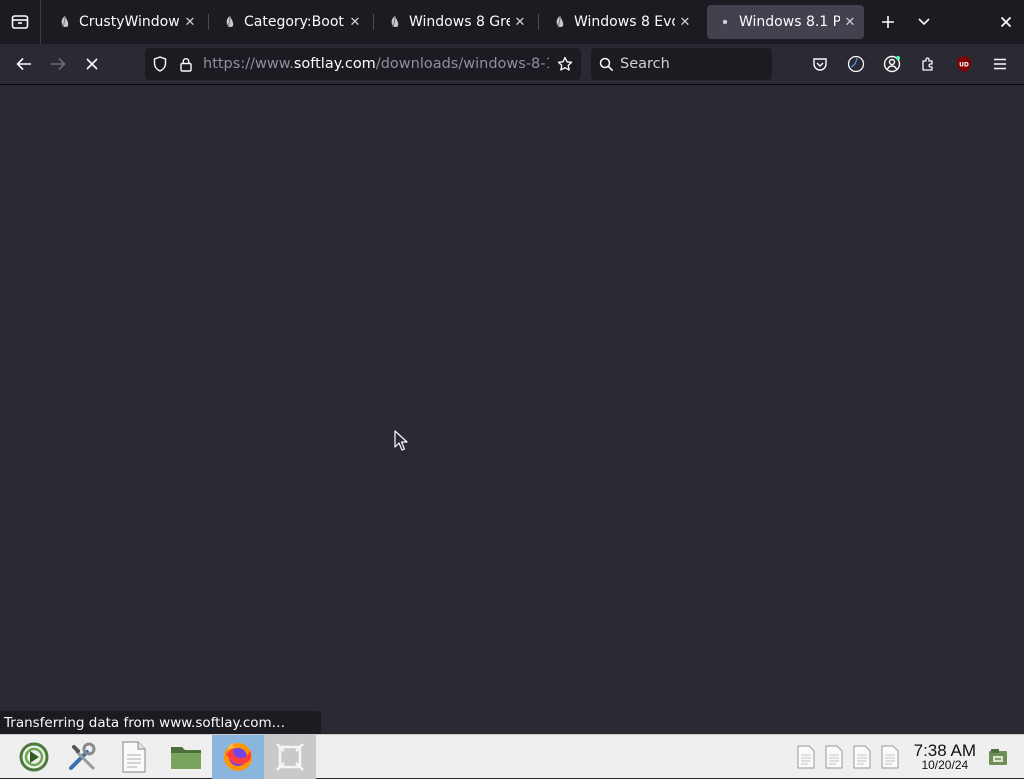 The height and width of the screenshot is (779, 1024). Describe the element at coordinates (186, 64) in the screenshot. I see `lock-icon` at that location.